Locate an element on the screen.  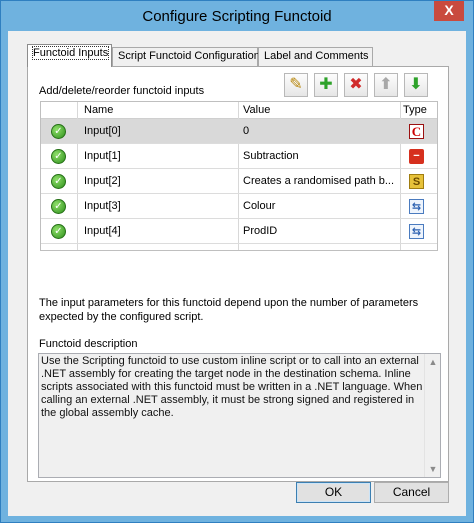
input-name: Input[4] is located at coordinates (102, 231).